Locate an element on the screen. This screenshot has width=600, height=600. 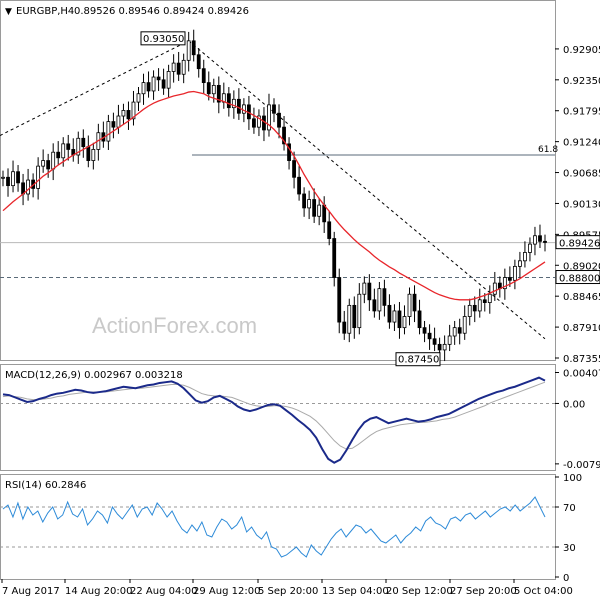
x-axis-label: 13 Sep 04:00 is located at coordinates (355, 591).